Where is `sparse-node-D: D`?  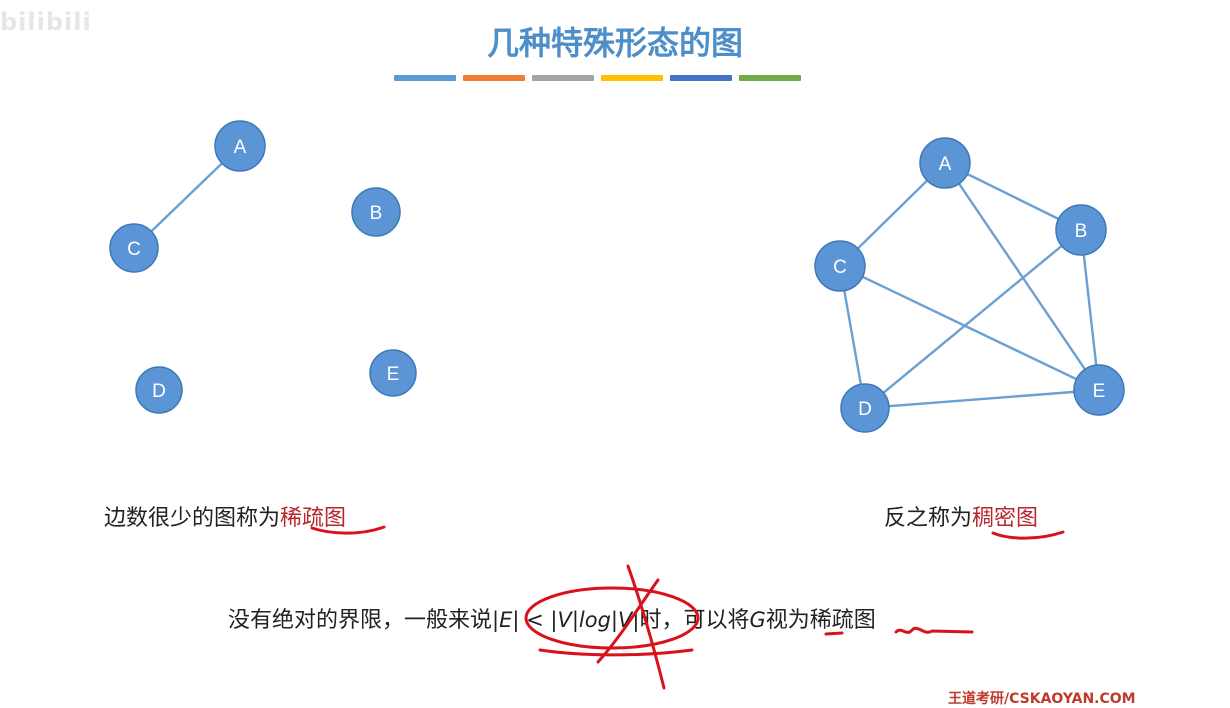
sparse-node-D: D is located at coordinates (159, 390).